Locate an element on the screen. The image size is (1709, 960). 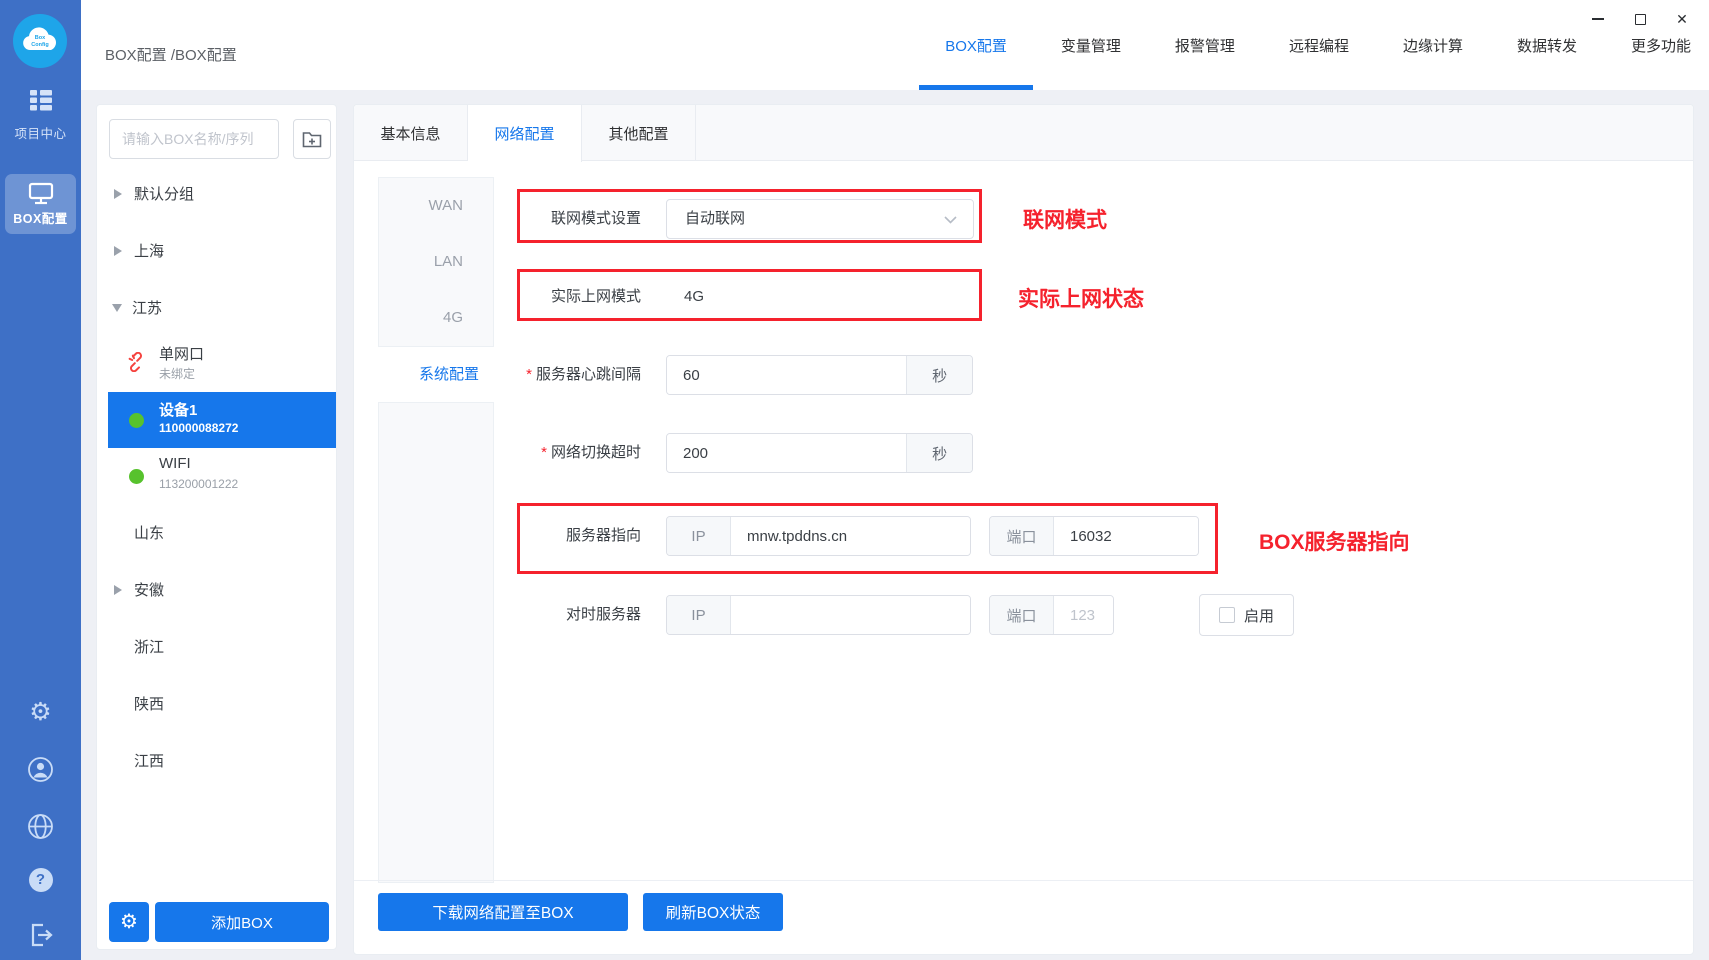
top-nav: BOX配置 变量管理 报警管理 远程编程 边缘计算 数据转发 更多功能 is located at coordinates (1305, 45).